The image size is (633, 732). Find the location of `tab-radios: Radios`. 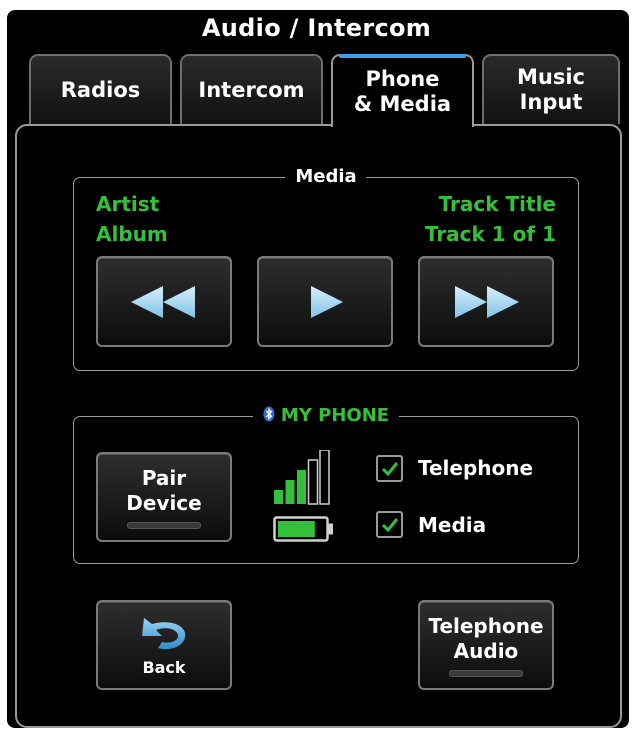

tab-radios: Radios is located at coordinates (100, 89).